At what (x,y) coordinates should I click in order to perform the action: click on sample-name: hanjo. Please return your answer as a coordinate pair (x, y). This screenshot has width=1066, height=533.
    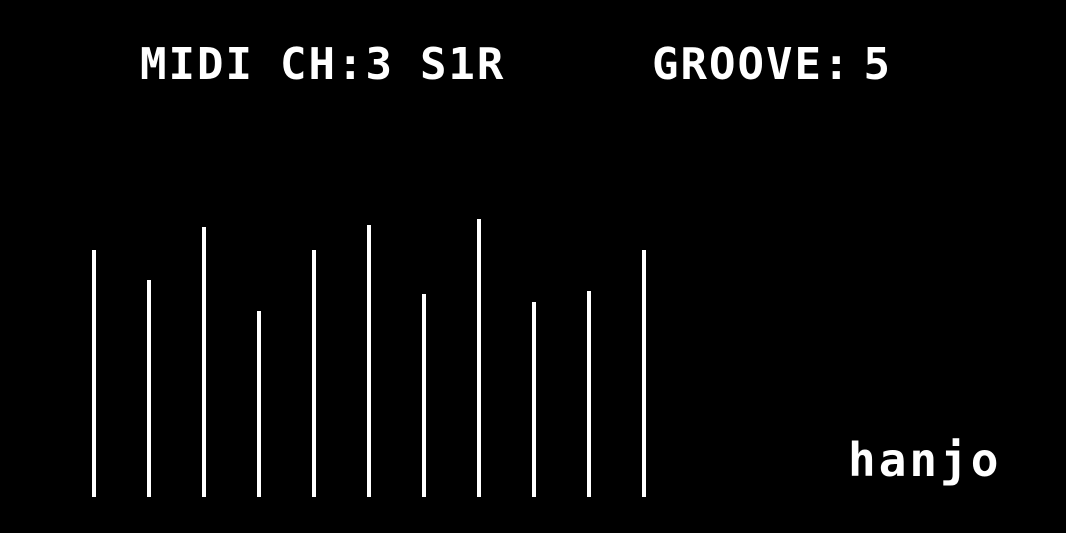
    Looking at the image, I should click on (925, 460).